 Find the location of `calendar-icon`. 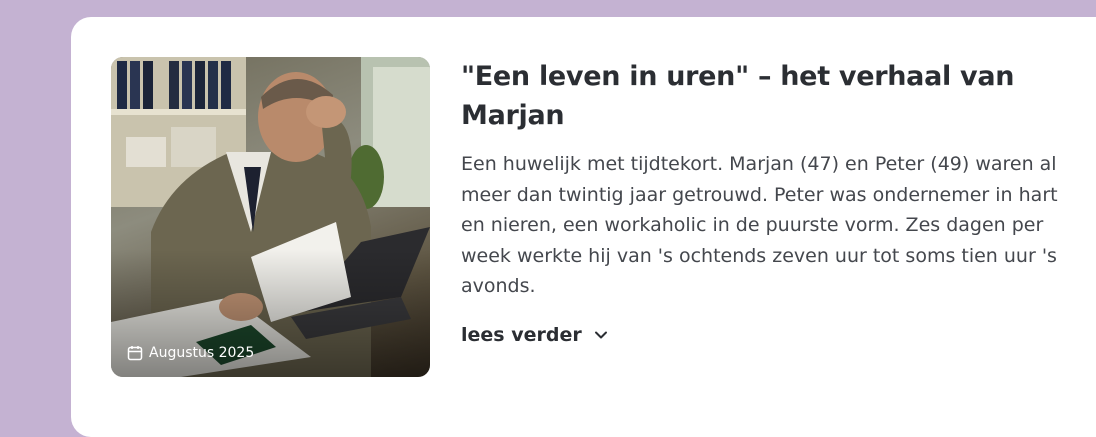

calendar-icon is located at coordinates (135, 353).